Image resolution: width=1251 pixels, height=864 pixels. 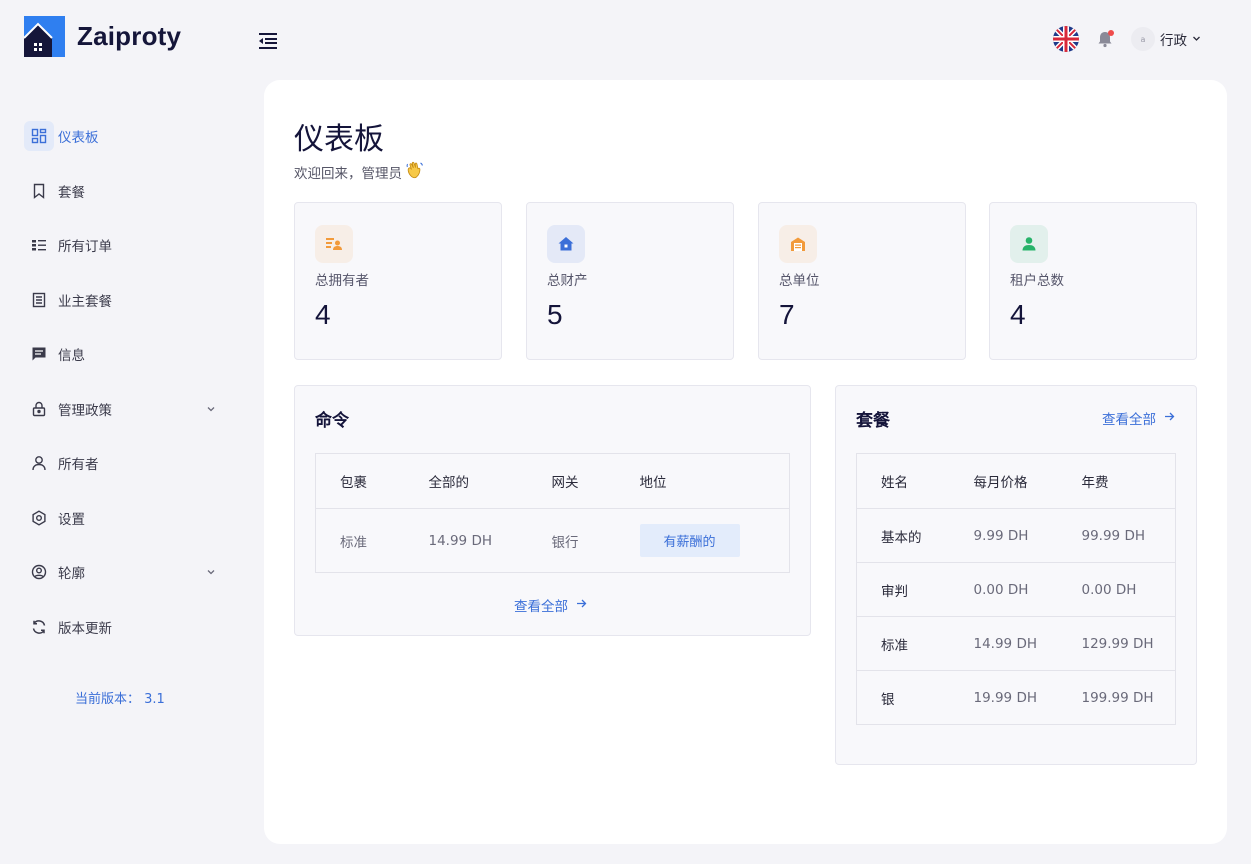 I want to click on package-yearly-price: 0.00 DH, so click(x=1128, y=589).